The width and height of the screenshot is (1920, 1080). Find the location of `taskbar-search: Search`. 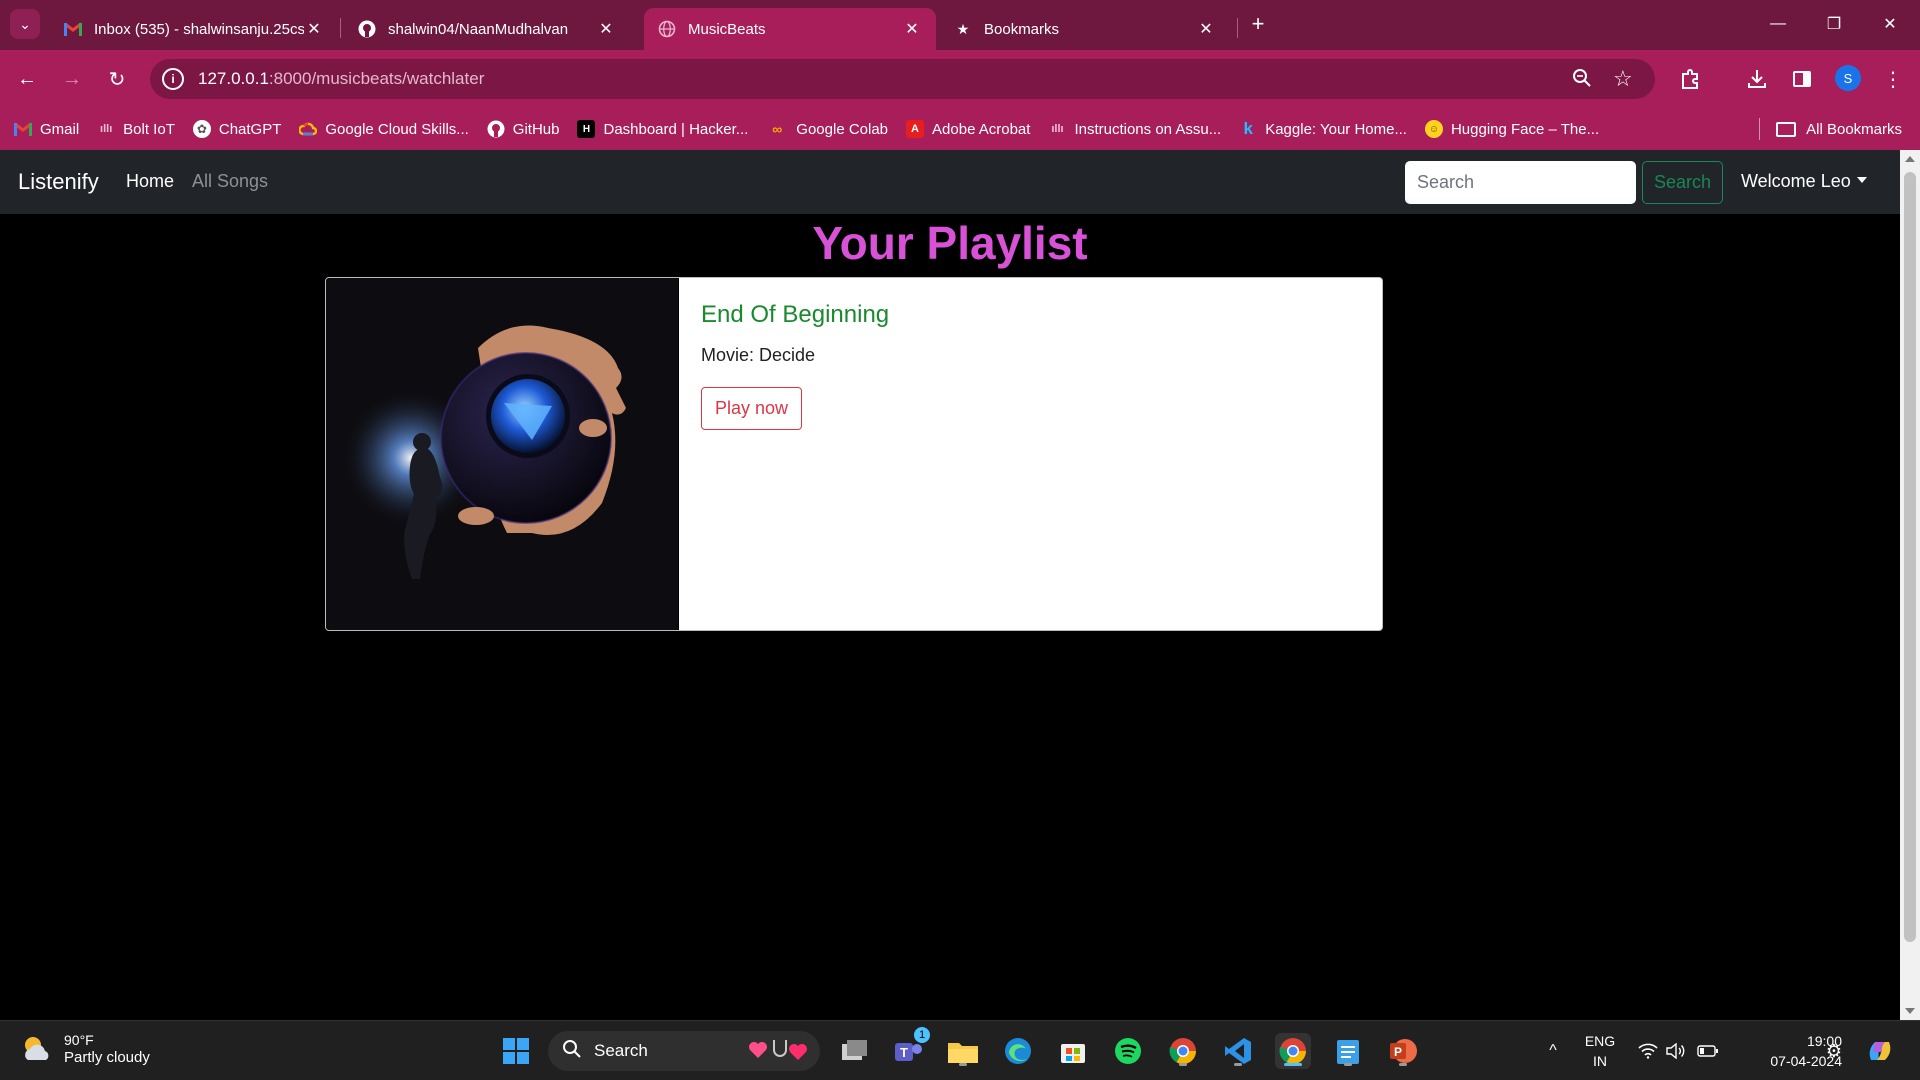

taskbar-search: Search is located at coordinates (684, 1051).